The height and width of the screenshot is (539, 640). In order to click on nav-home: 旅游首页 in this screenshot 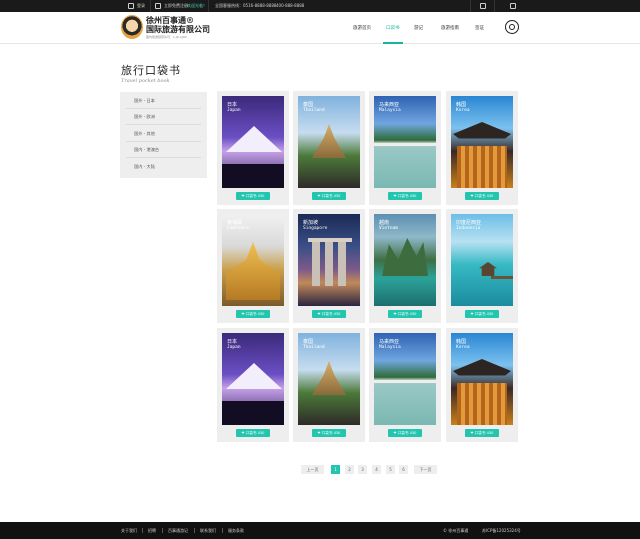, I will do `click(362, 28)`.